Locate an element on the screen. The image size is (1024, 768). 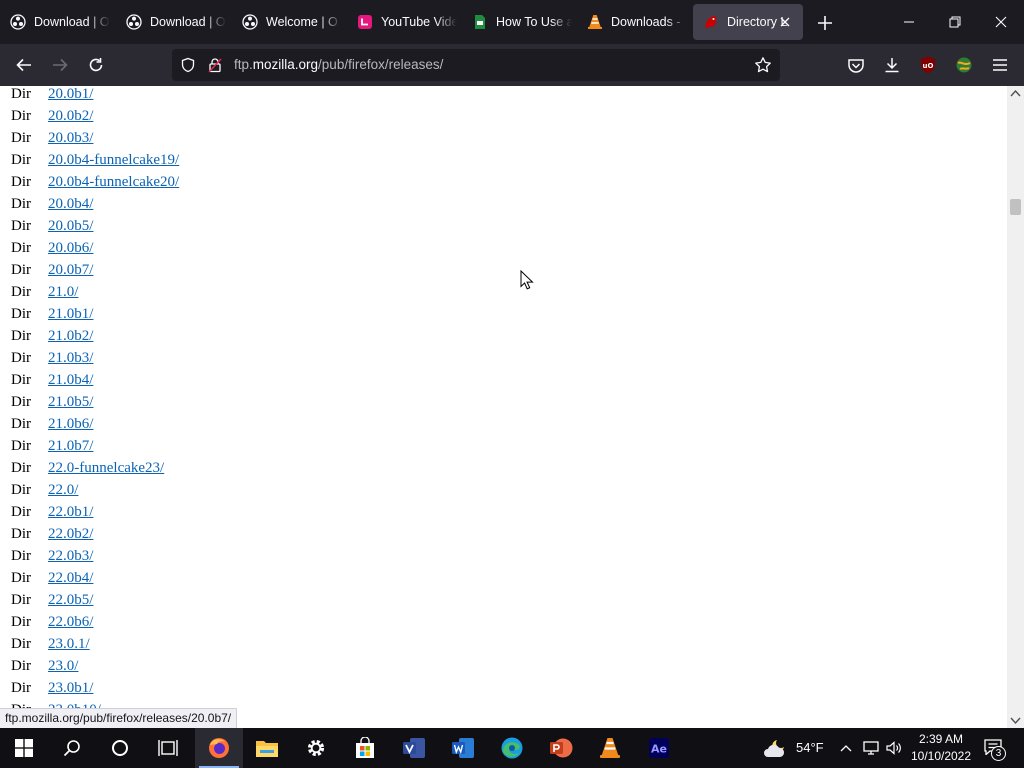
browser-tab: Welcome | O is located at coordinates (287, 22).